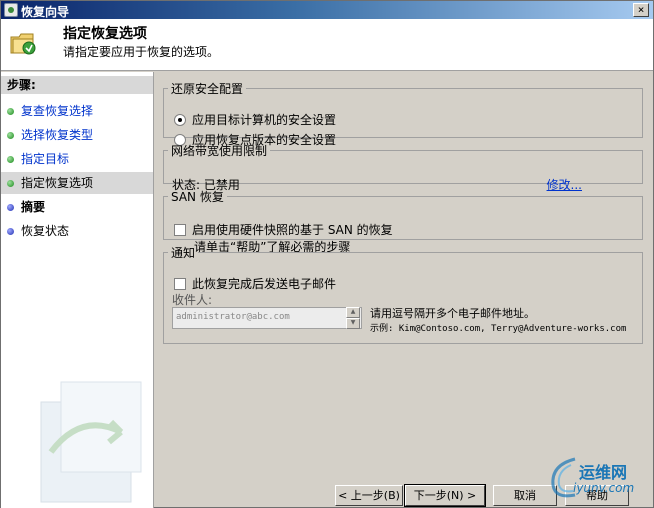  Describe the element at coordinates (57, 135) in the screenshot. I see `step-label: 选择恢复类型` at that location.